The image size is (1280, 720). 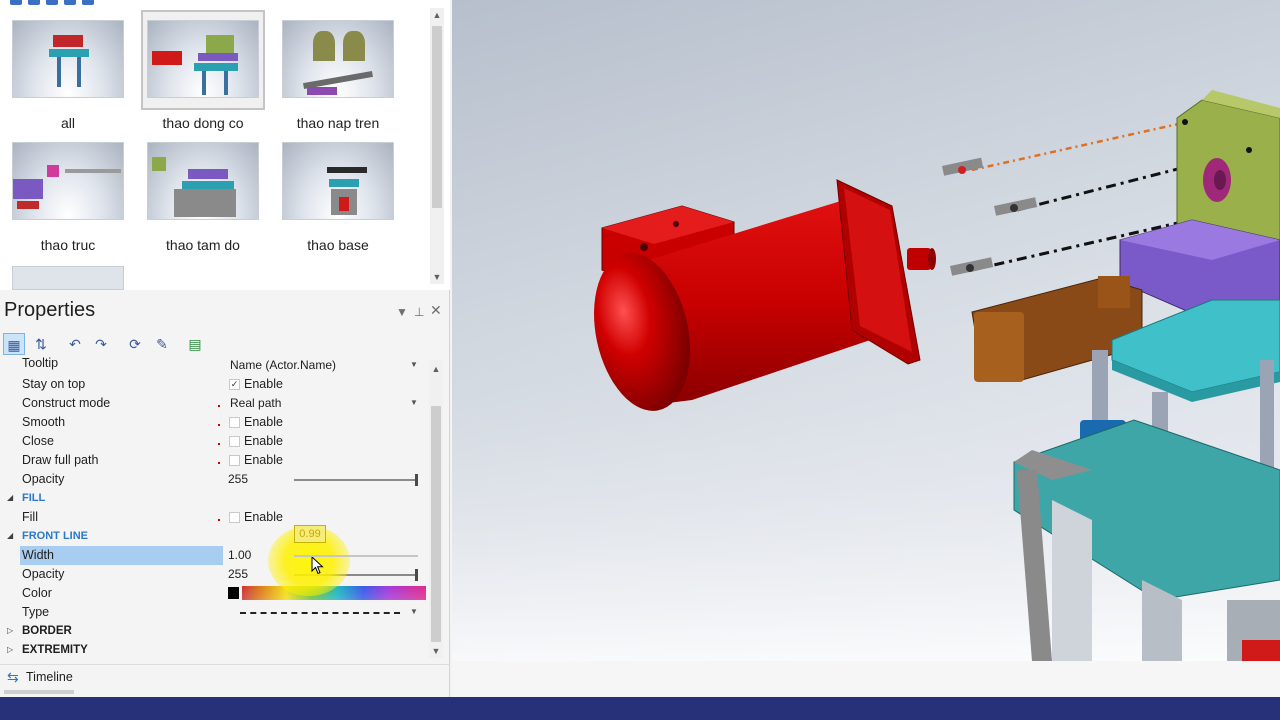 I want to click on prop-row-close: Close Enable, so click(x=214, y=441).